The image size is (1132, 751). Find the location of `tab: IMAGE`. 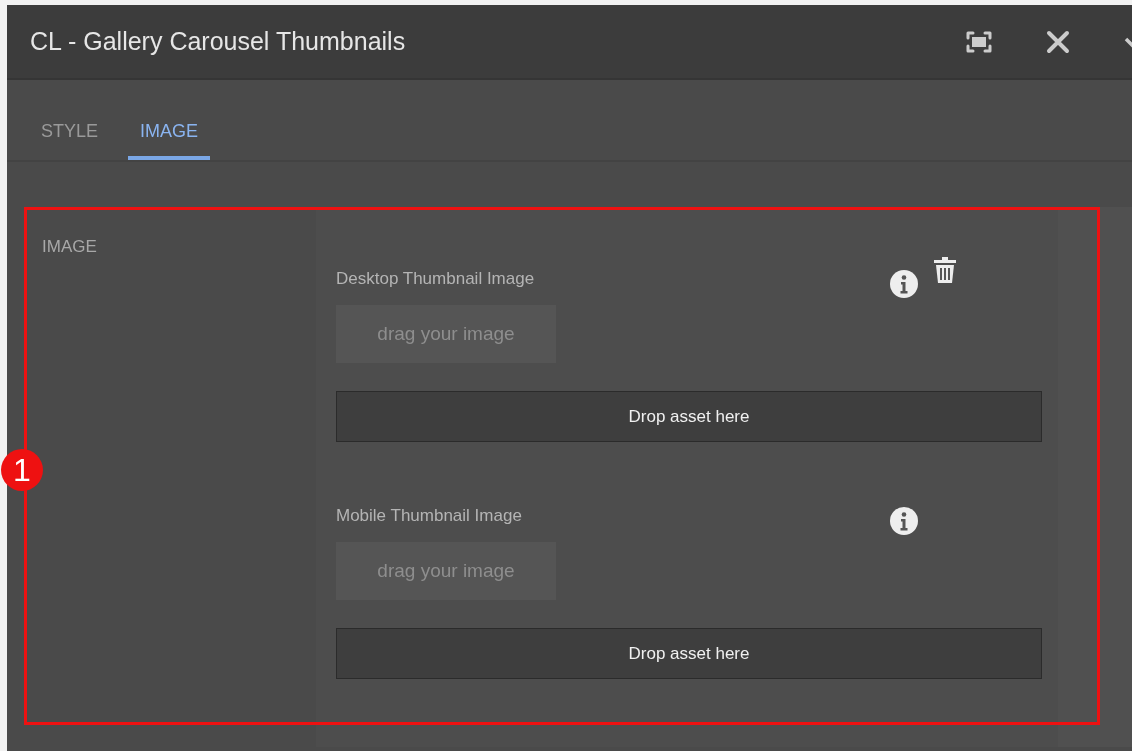

tab: IMAGE is located at coordinates (169, 120).